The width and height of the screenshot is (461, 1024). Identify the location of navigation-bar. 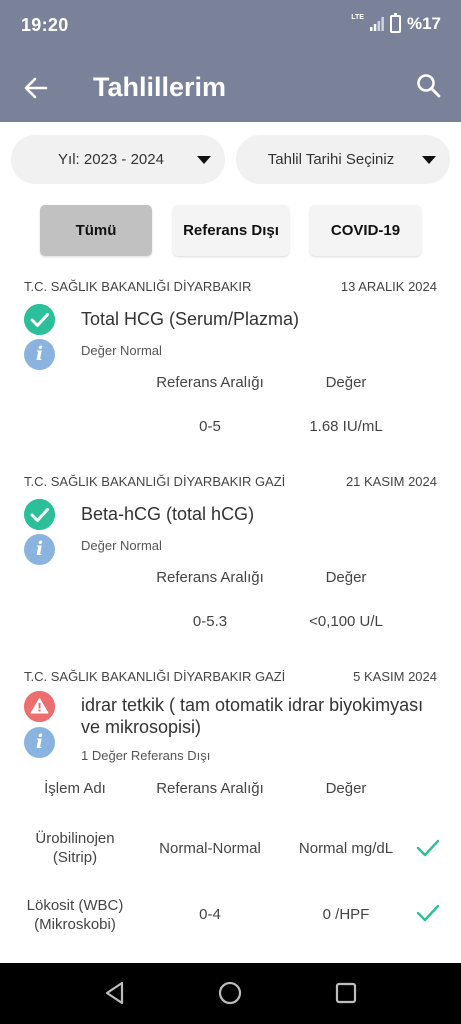
(230, 993).